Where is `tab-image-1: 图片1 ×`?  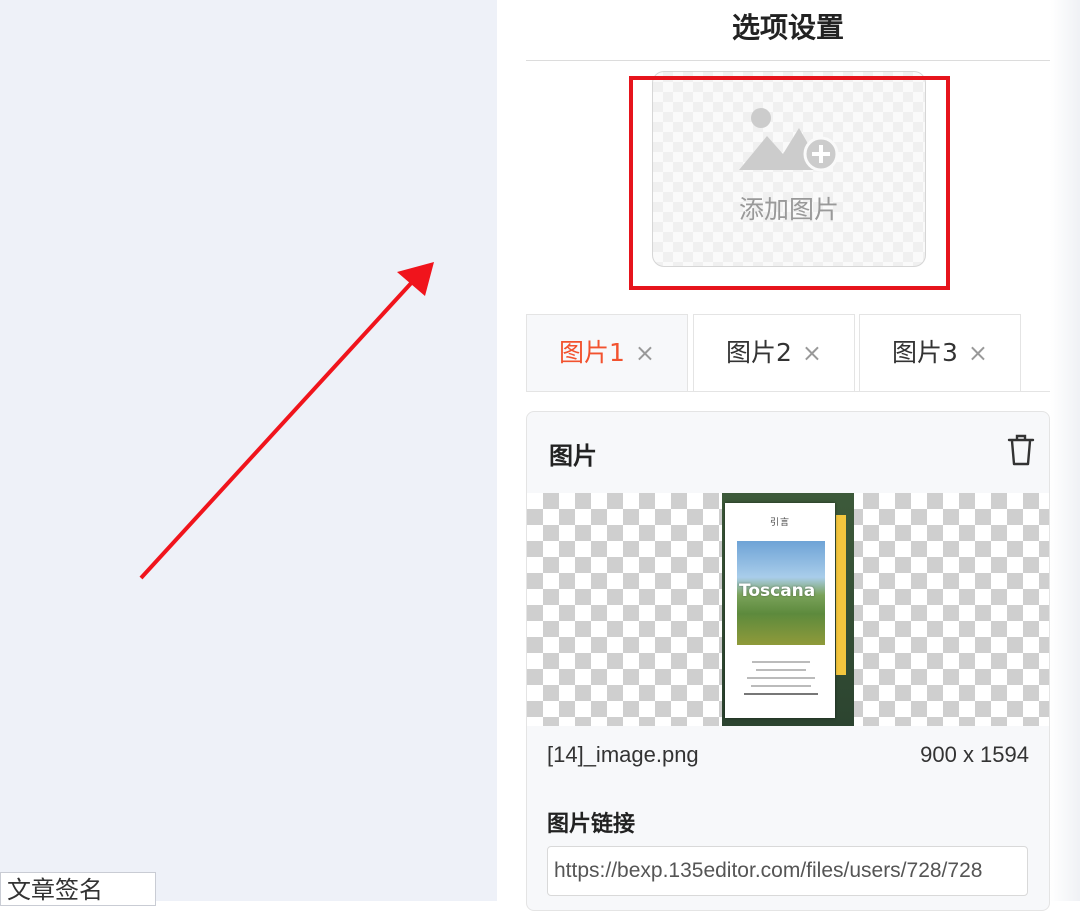 tab-image-1: 图片1 × is located at coordinates (607, 352).